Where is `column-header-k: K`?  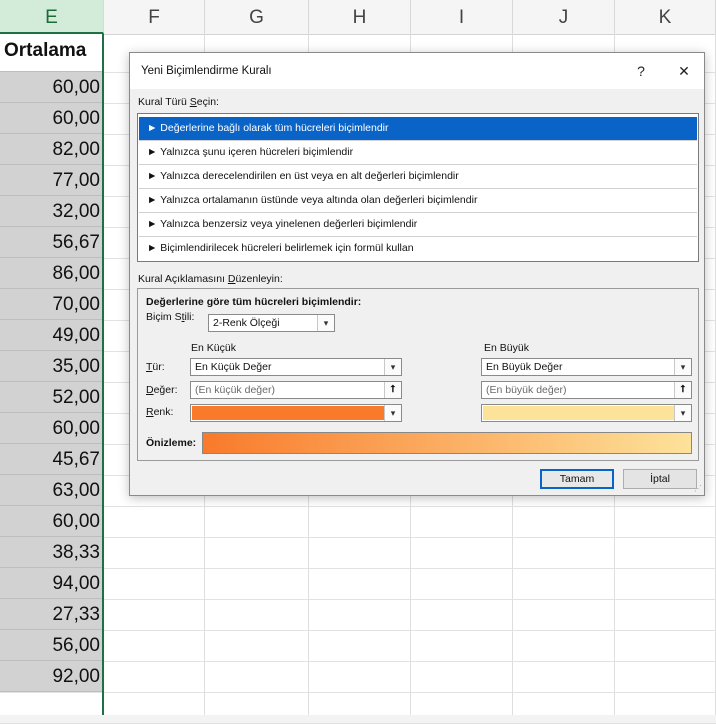
column-header-k: K is located at coordinates (665, 17).